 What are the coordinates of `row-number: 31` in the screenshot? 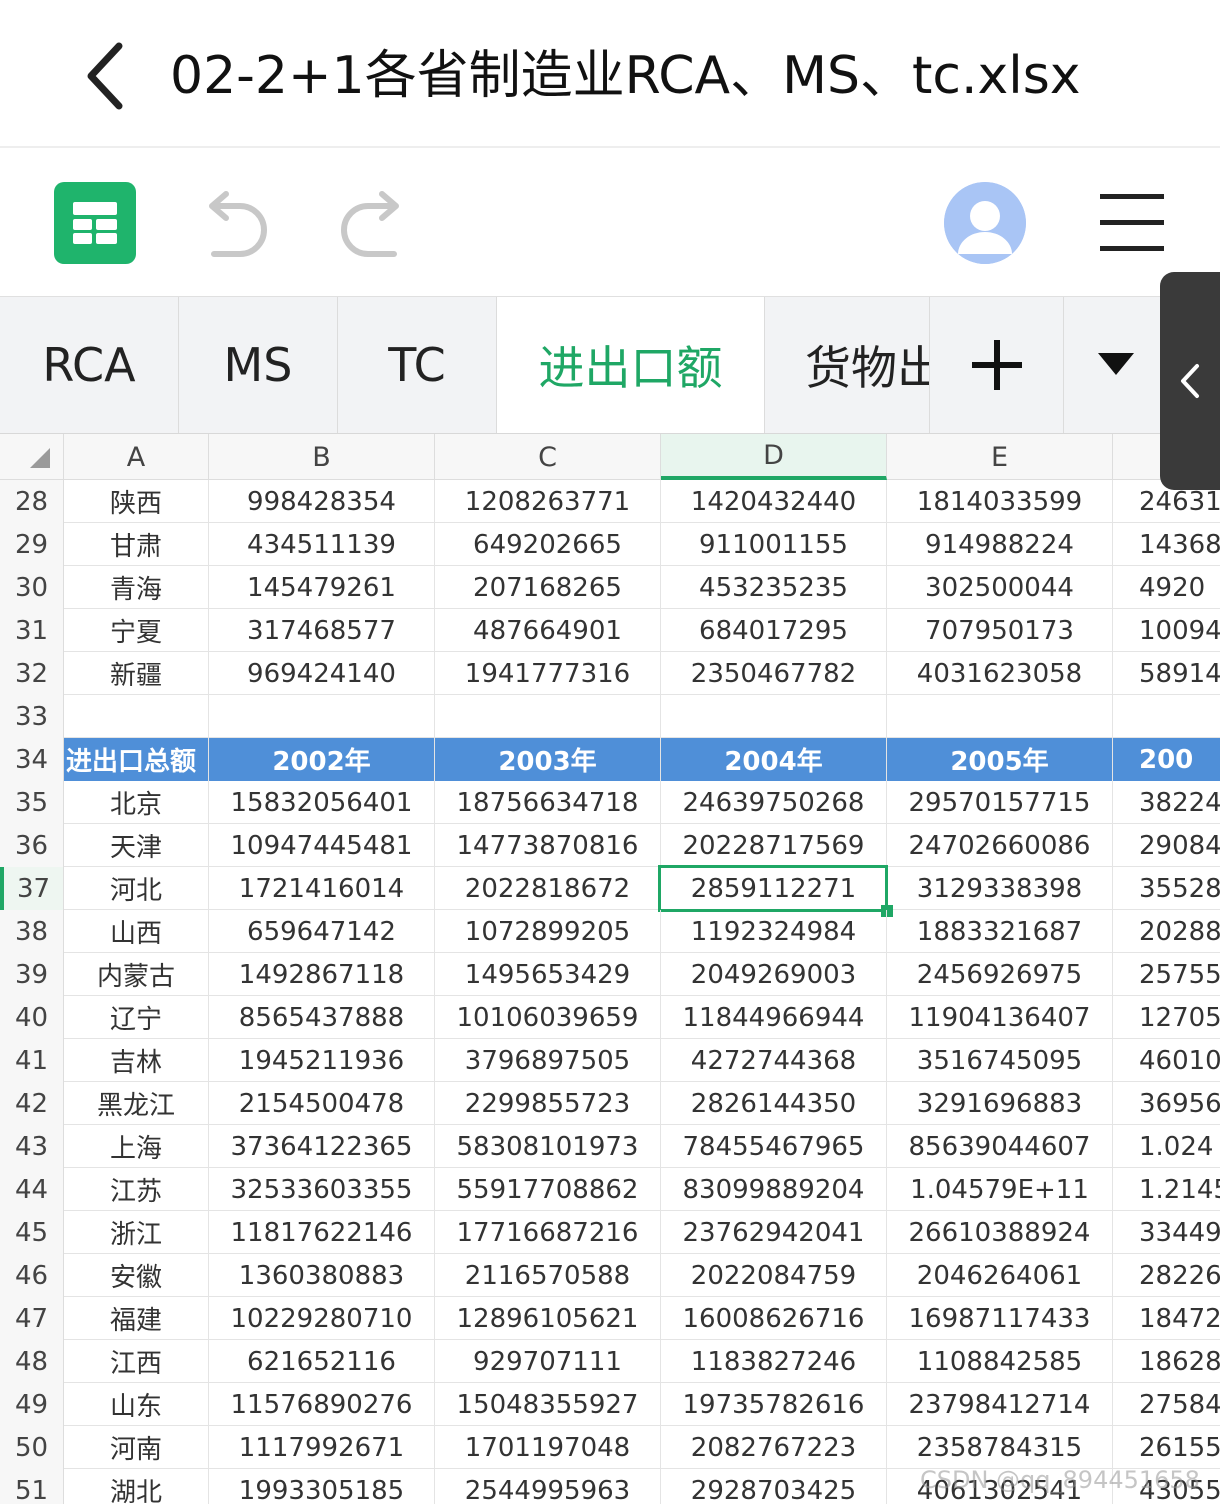 It's located at (32, 630).